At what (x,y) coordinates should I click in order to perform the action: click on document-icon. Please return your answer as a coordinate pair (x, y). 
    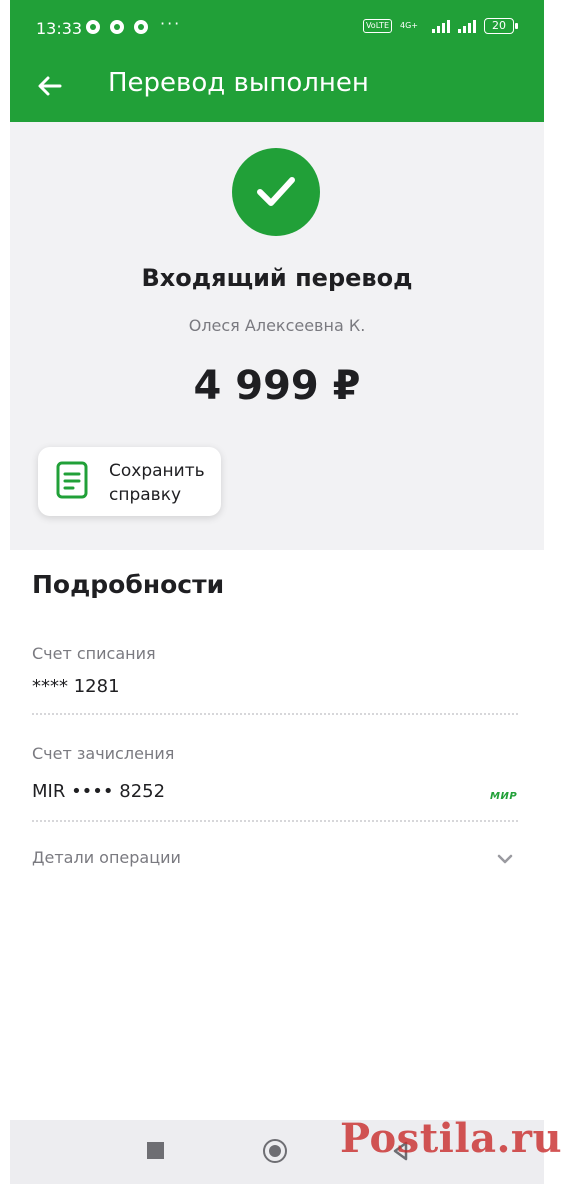
    Looking at the image, I should click on (73, 483).